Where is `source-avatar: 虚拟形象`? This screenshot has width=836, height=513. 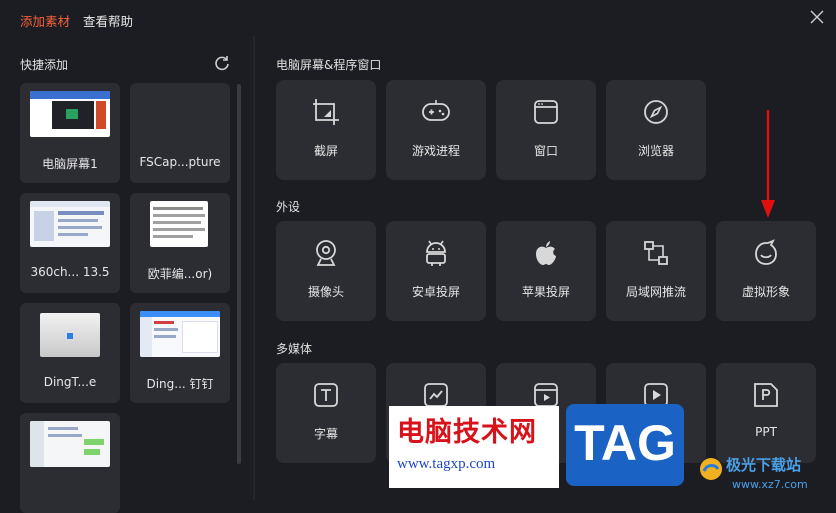 source-avatar: 虚拟形象 is located at coordinates (766, 271).